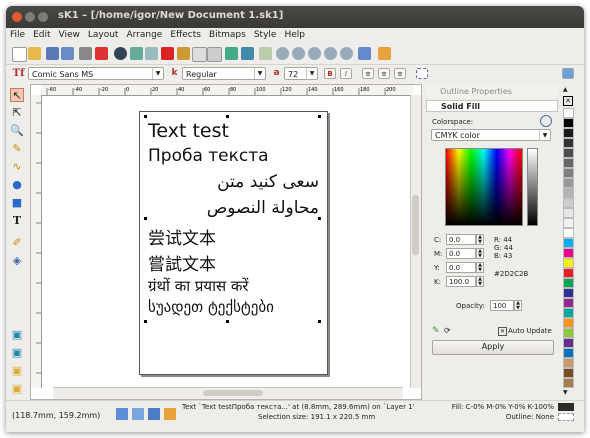  What do you see at coordinates (17, 149) in the screenshot?
I see `freehand-tool-icon: ✎` at bounding box center [17, 149].